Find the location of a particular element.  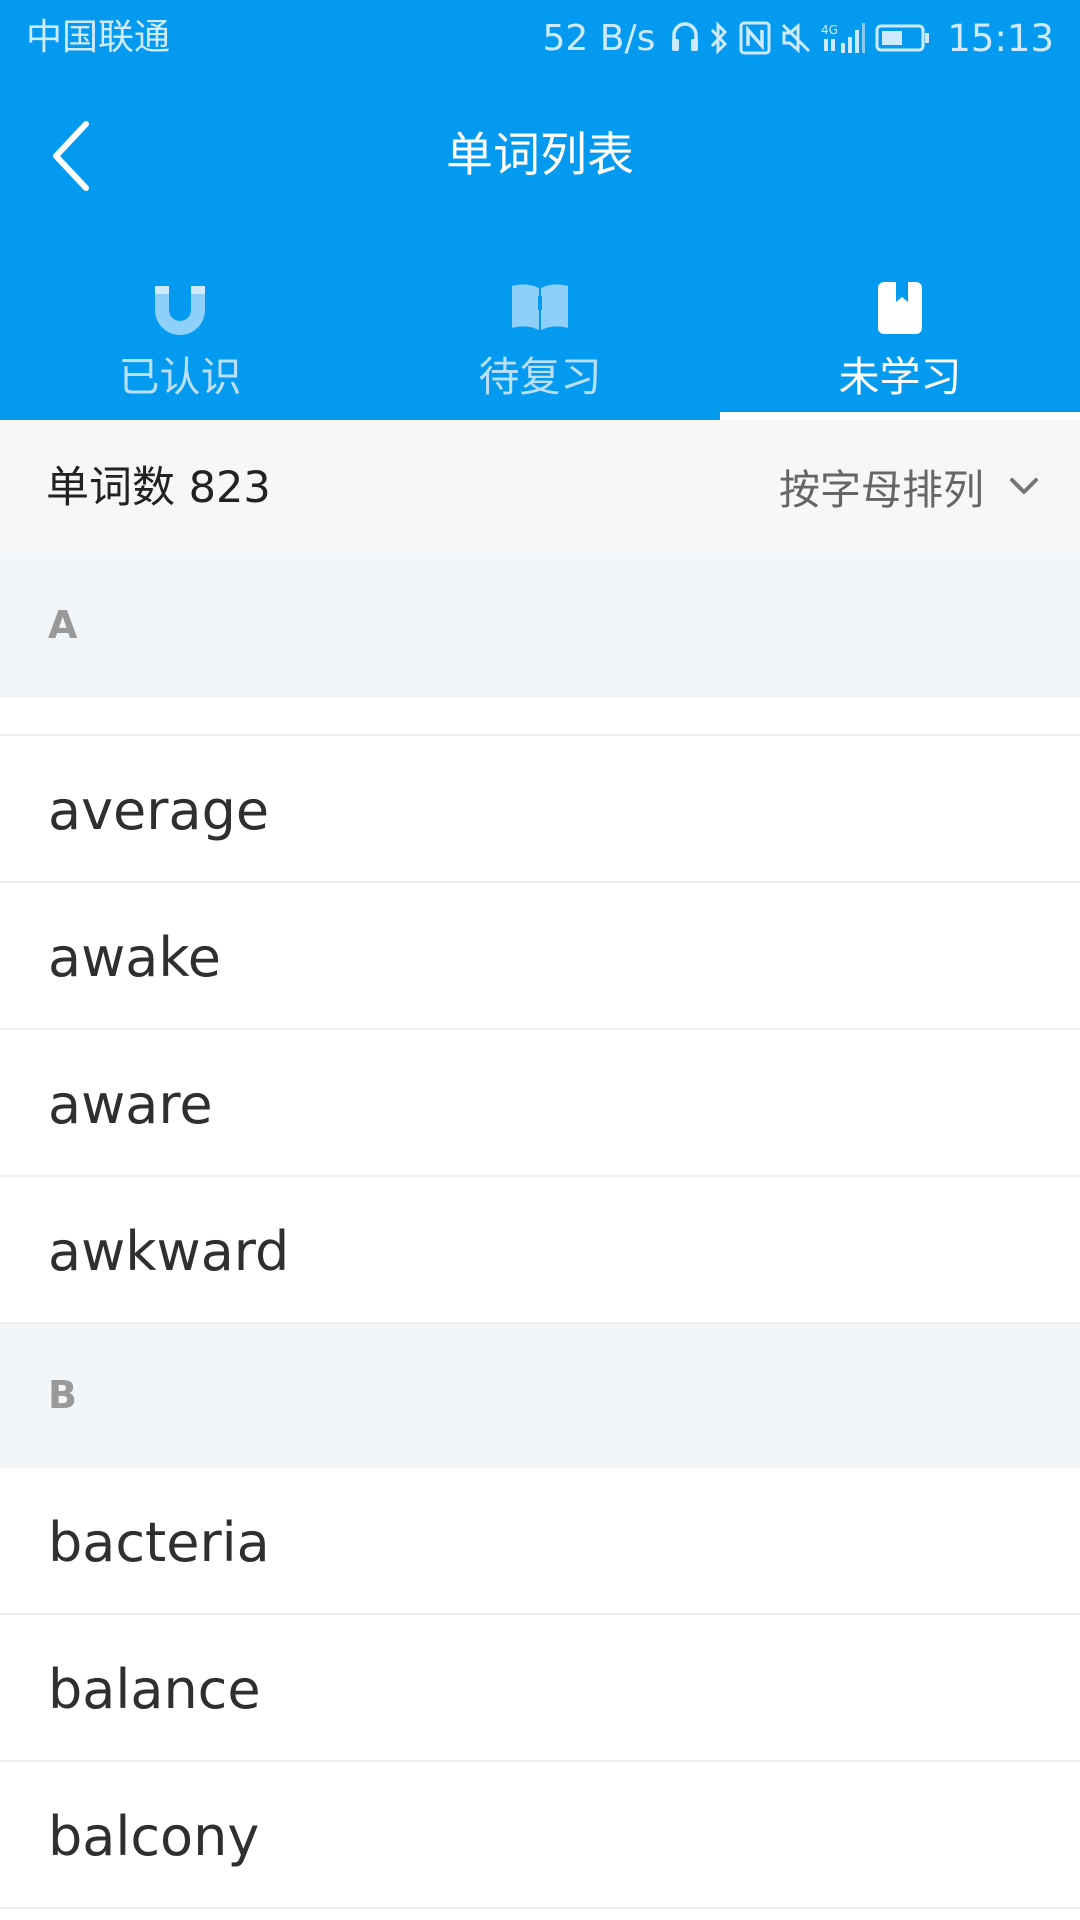

section-letter: B is located at coordinates (62, 1395).